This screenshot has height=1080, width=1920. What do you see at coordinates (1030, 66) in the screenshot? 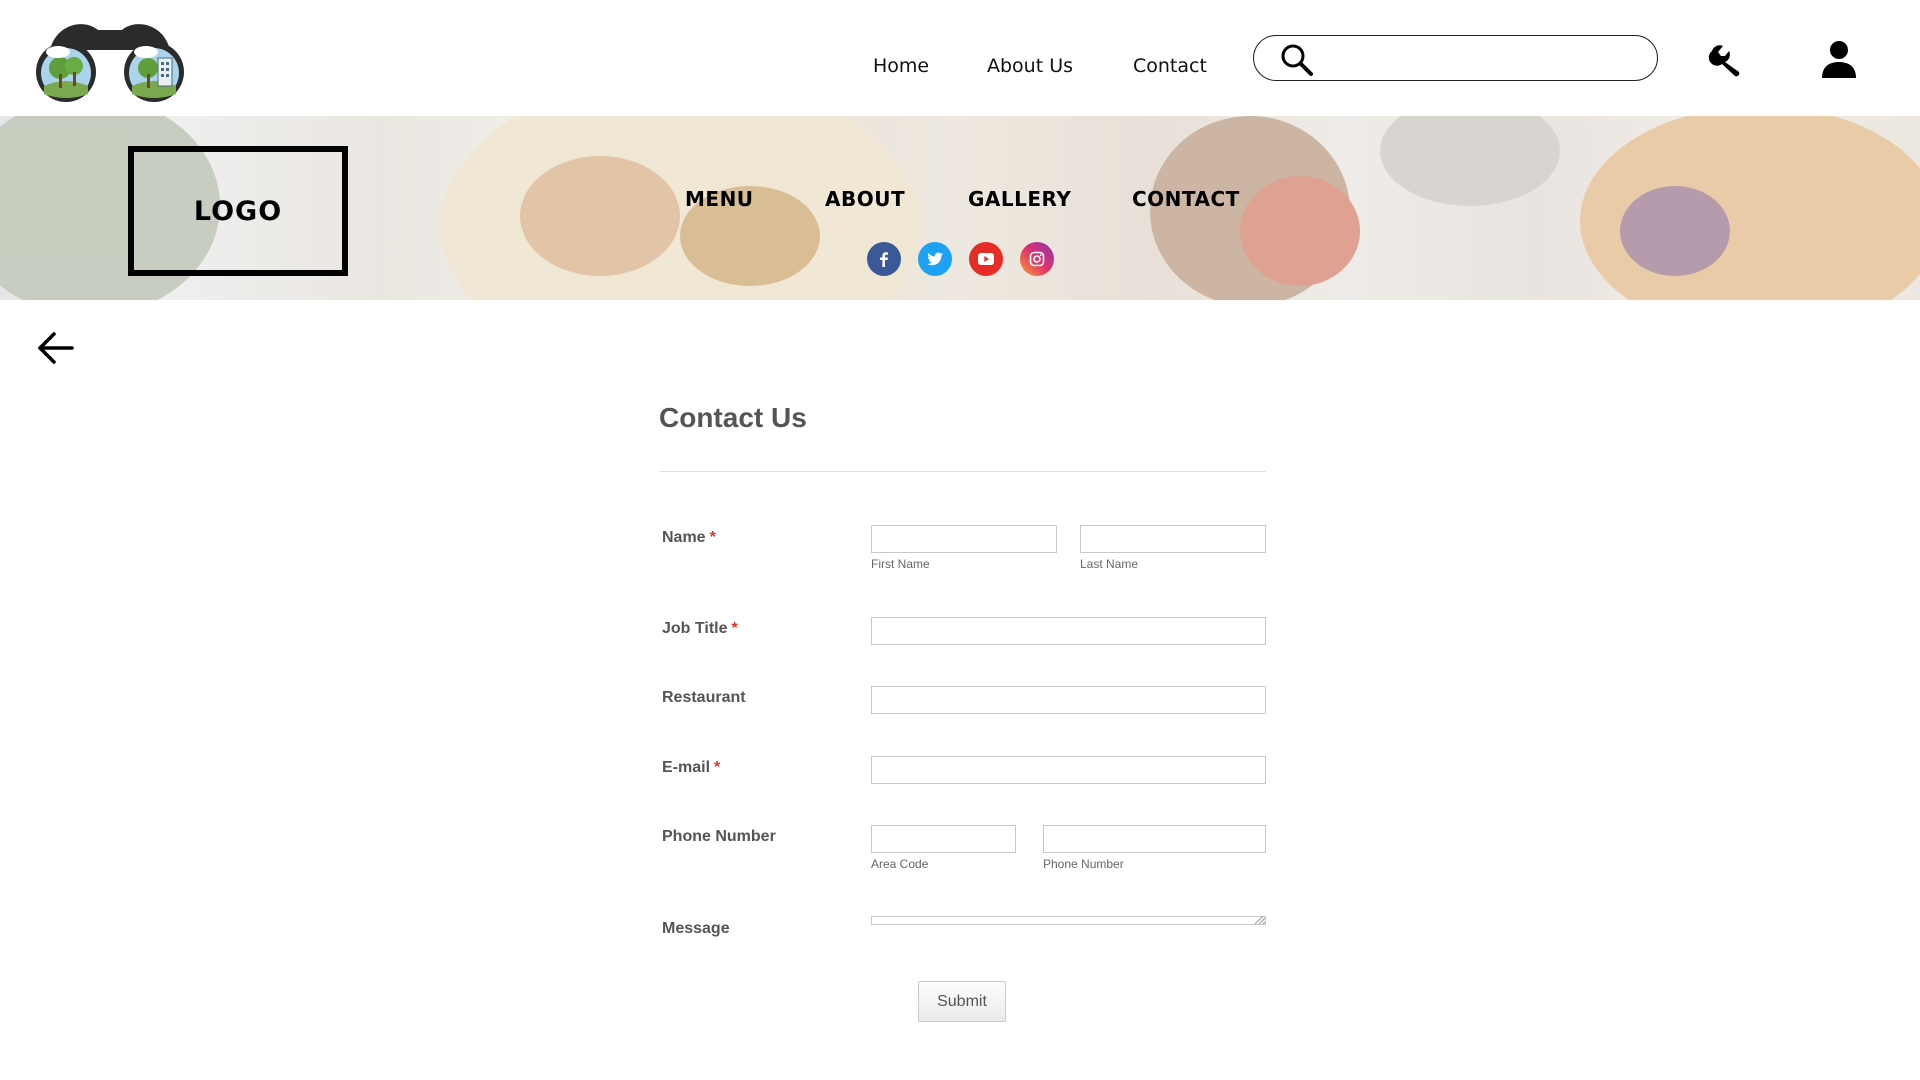
I see `nav-about-us-link: About Us` at bounding box center [1030, 66].